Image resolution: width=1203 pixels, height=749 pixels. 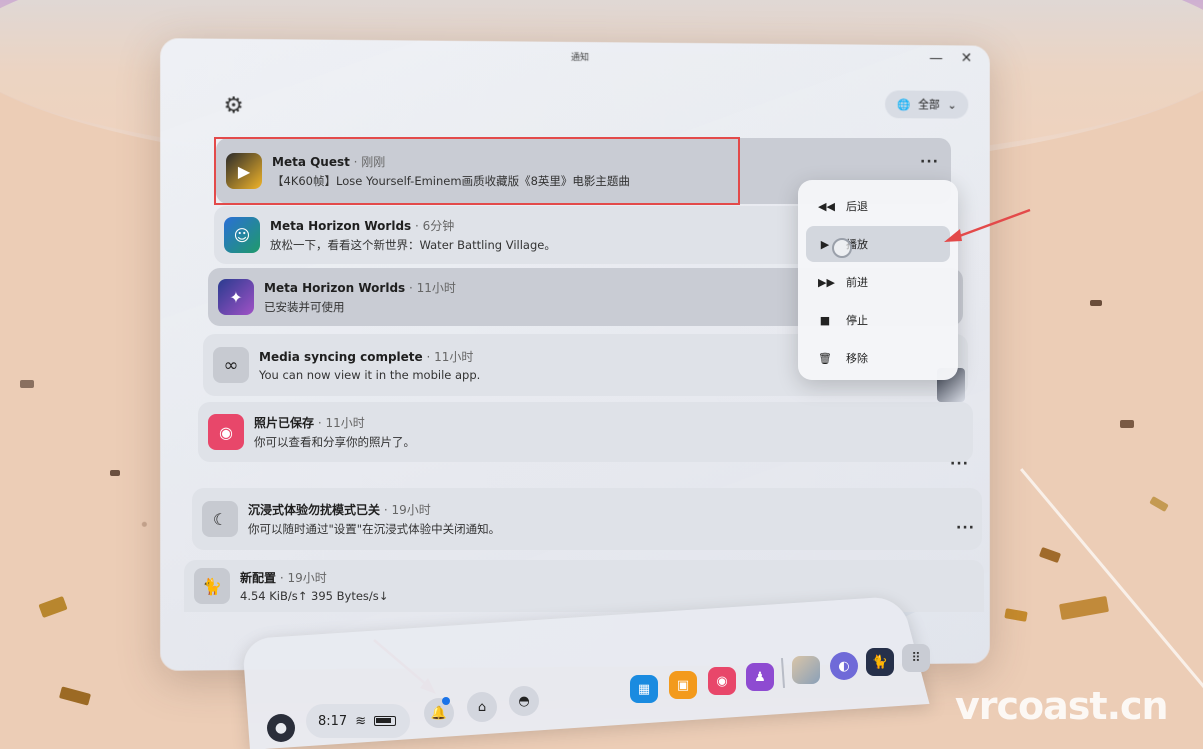 What do you see at coordinates (284, 423) in the screenshot?
I see `notification-app: 照片已保存` at bounding box center [284, 423].